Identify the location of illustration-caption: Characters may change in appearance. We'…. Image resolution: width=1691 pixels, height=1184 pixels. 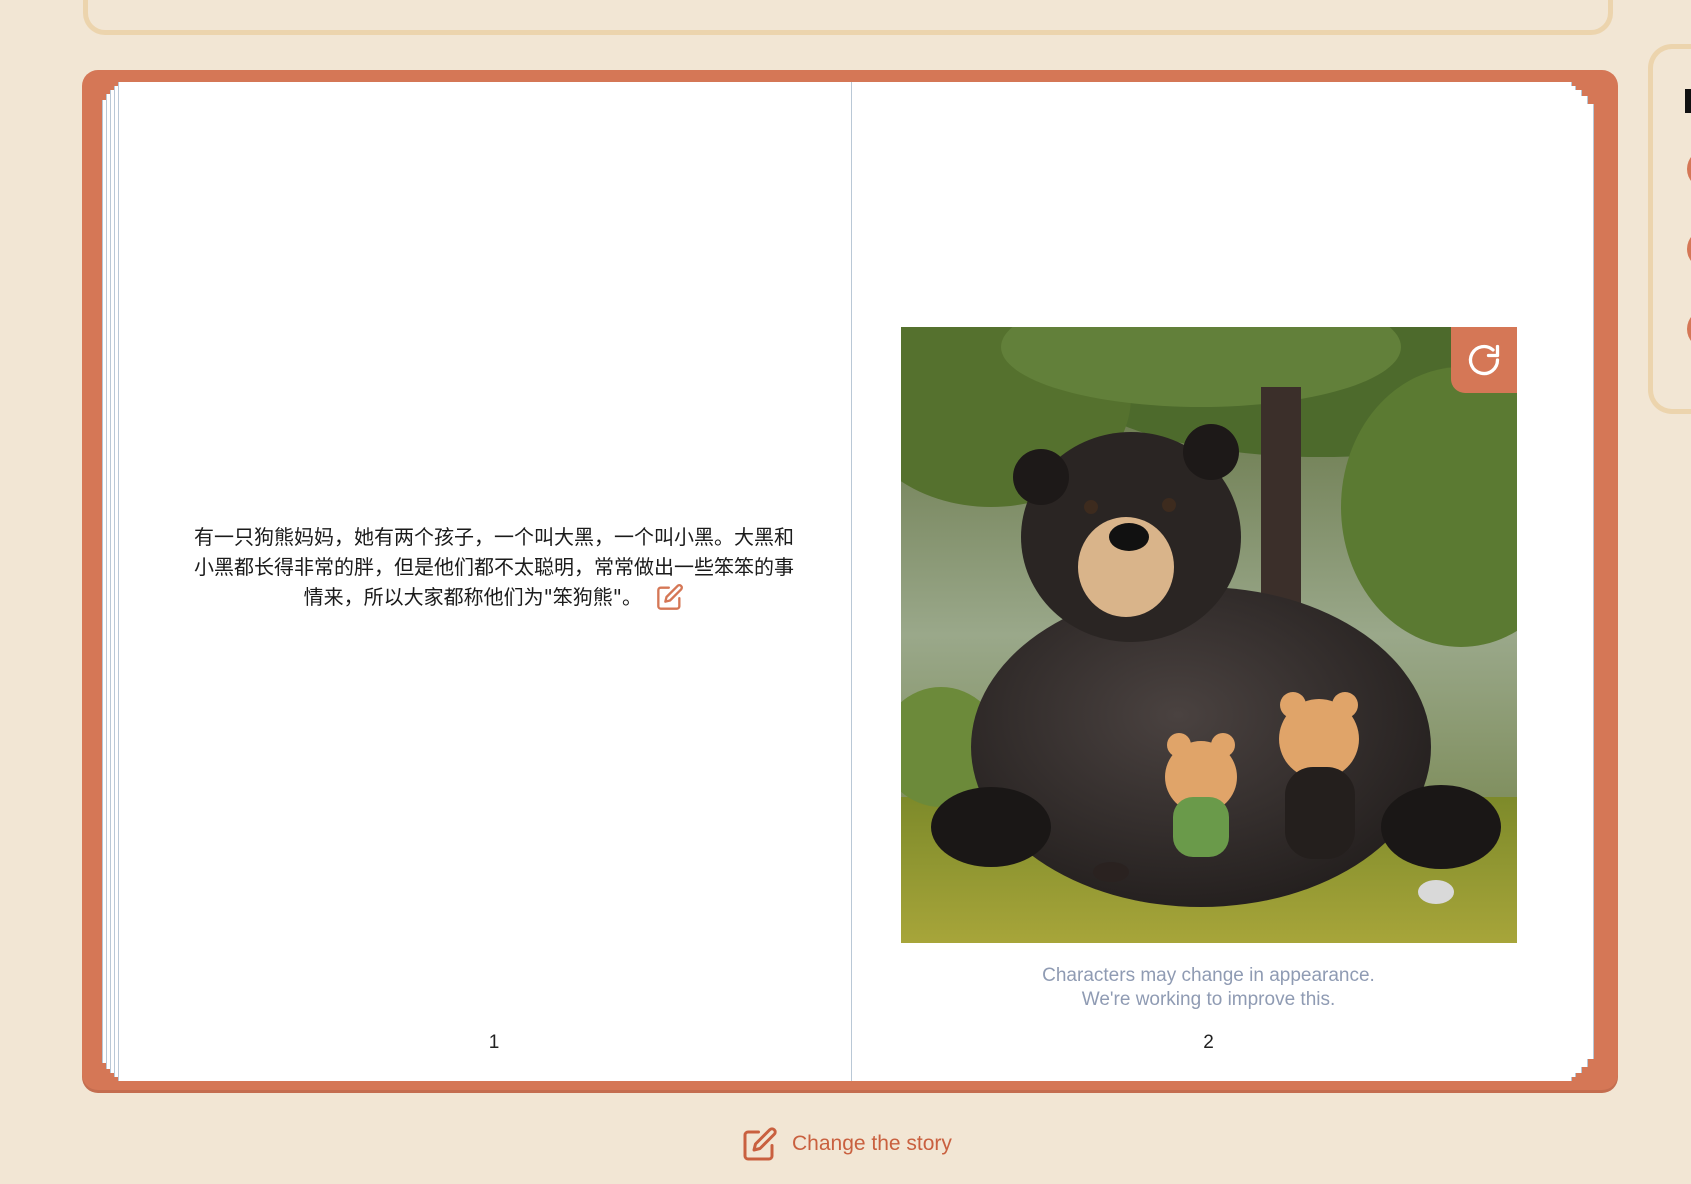
(1208, 988).